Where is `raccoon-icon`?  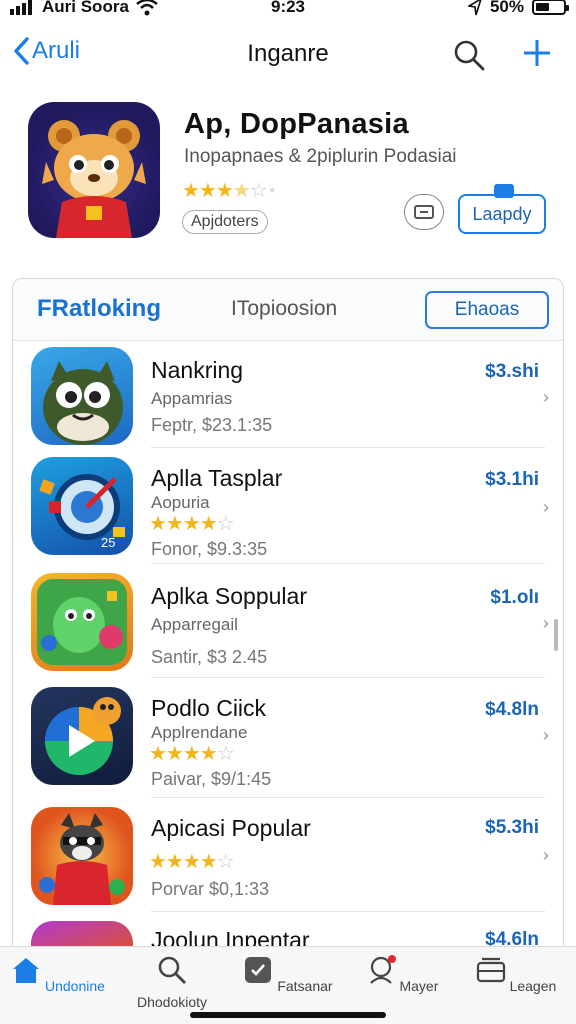 raccoon-icon is located at coordinates (82, 859).